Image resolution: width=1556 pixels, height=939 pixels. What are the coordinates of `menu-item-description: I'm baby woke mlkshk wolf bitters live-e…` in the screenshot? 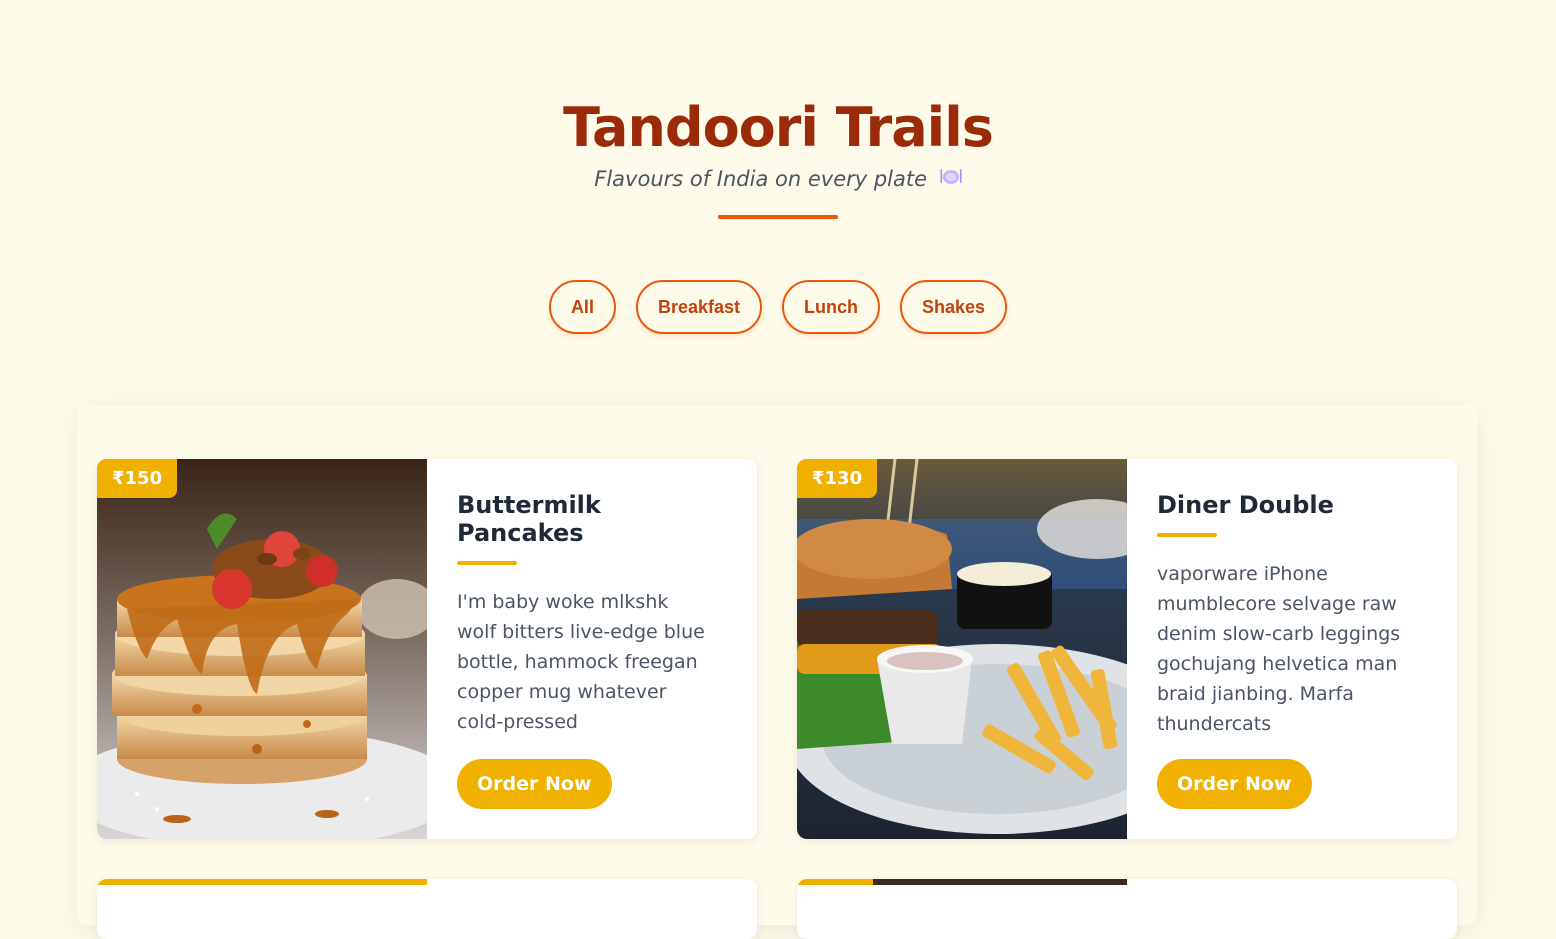 It's located at (581, 662).